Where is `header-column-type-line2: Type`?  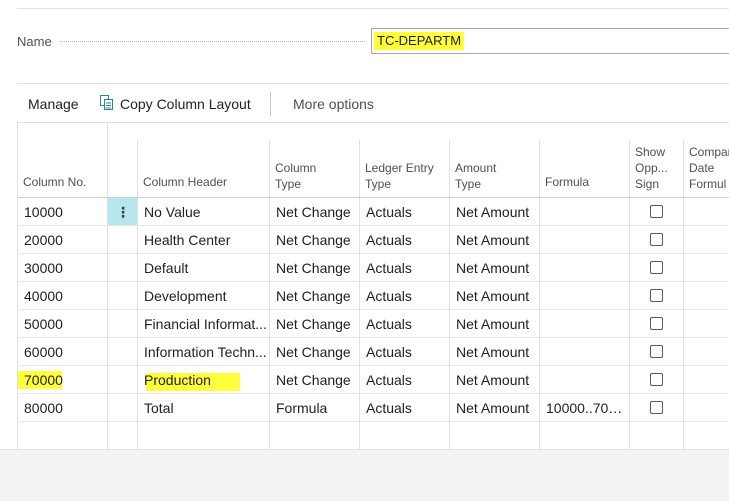 header-column-type-line2: Type is located at coordinates (288, 184).